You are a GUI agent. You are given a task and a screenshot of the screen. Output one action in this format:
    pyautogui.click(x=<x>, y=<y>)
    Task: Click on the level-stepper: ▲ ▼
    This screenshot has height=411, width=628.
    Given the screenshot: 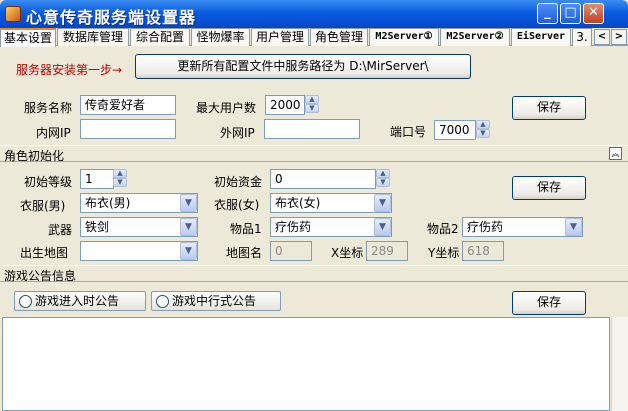 What is the action you would take?
    pyautogui.click(x=121, y=179)
    